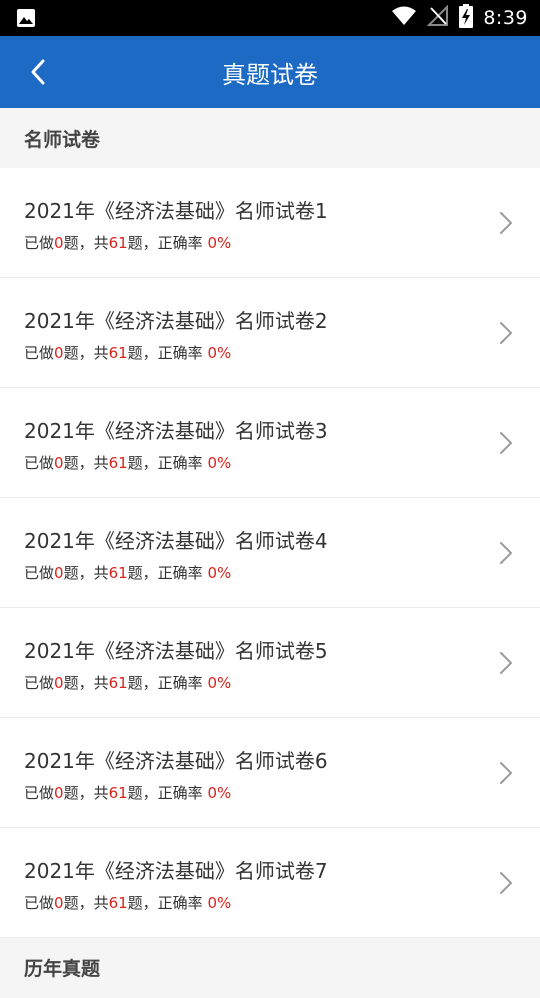 This screenshot has height=998, width=540. I want to click on list-item: 2021年《经济法基础》名师试卷2 已做0题，共61题，正确率 0%, so click(270, 333).